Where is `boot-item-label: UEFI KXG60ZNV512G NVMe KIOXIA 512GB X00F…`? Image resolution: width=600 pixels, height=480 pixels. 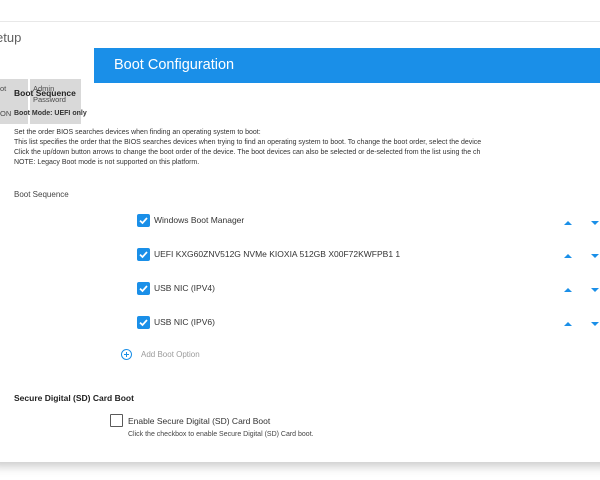
boot-item-label: UEFI KXG60ZNV512G NVMe KIOXIA 512GB X00F… is located at coordinates (277, 254).